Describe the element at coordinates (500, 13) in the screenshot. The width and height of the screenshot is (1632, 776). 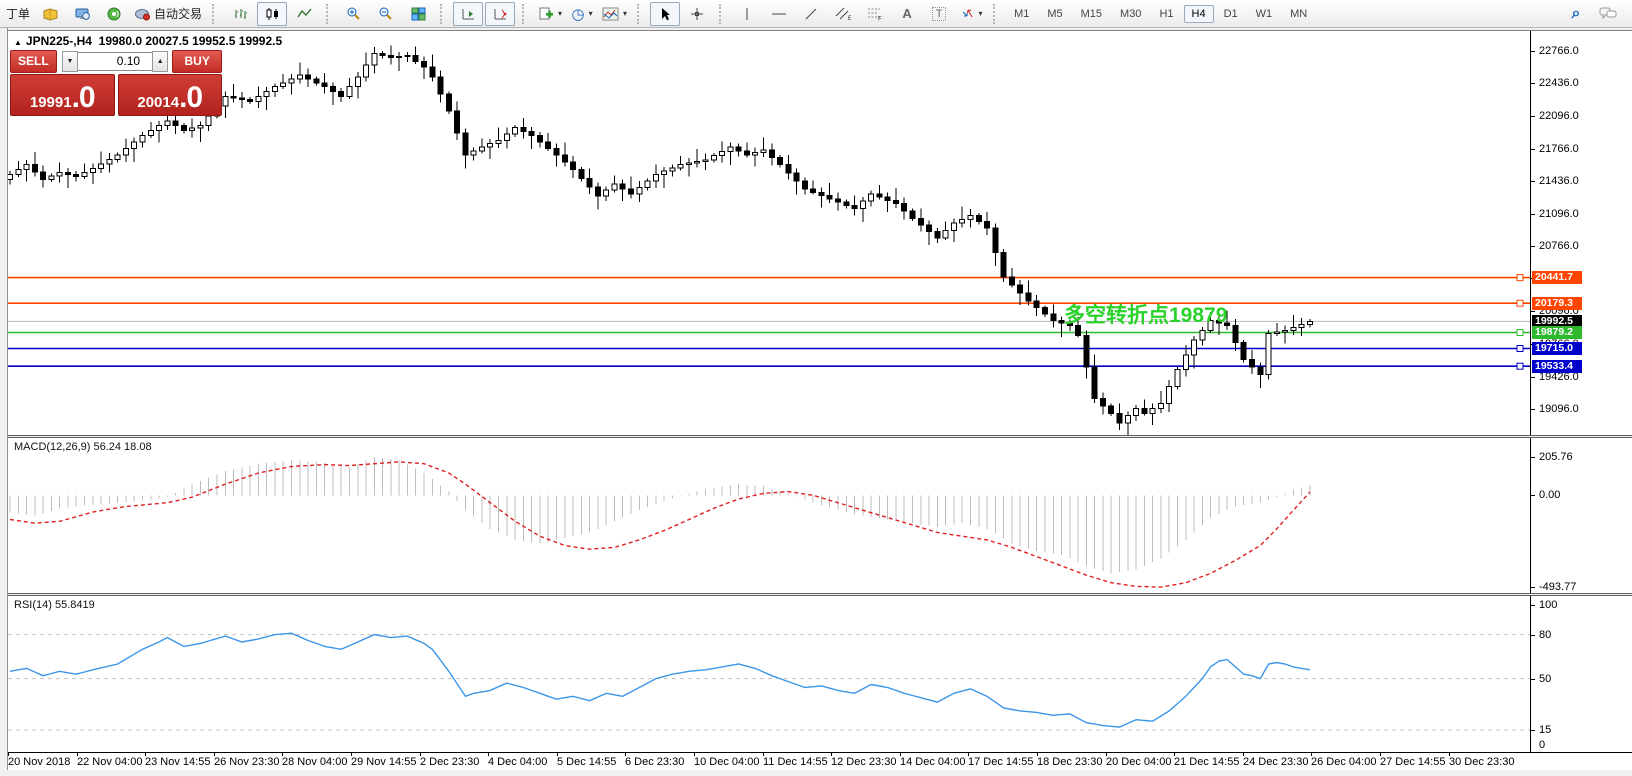
I see `chart-shift-icon` at that location.